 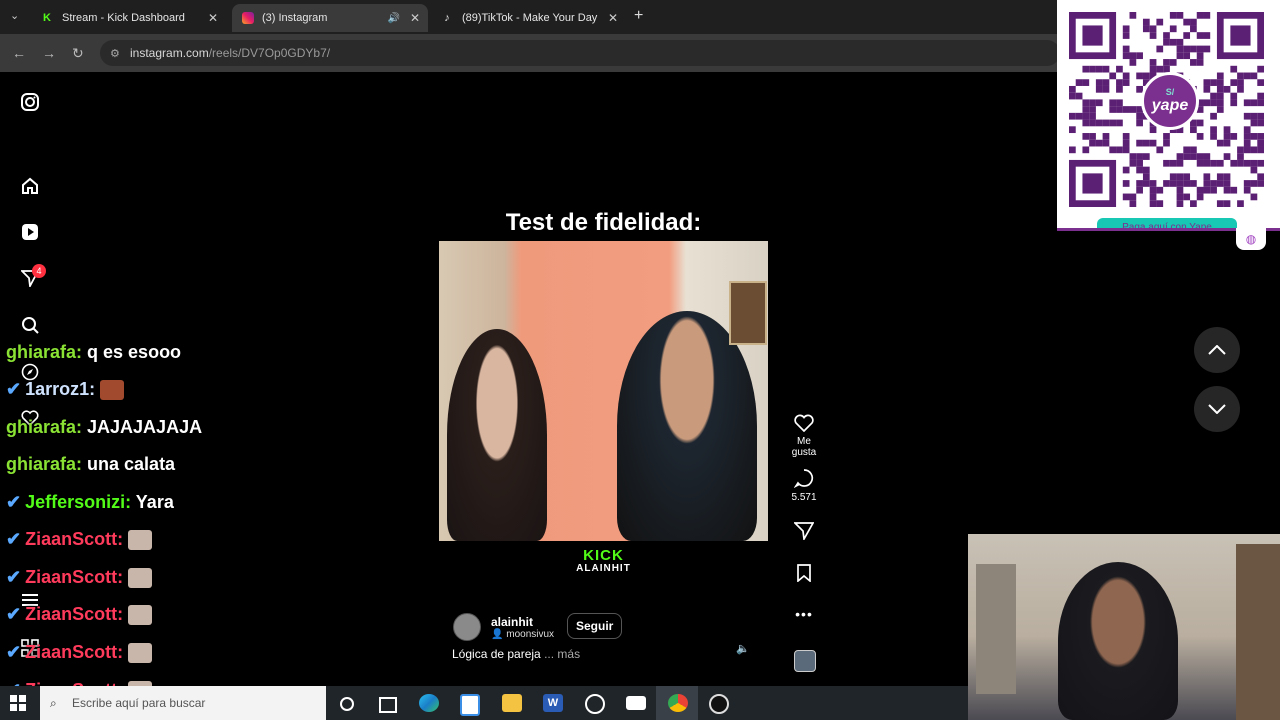 I want to click on store-icon, so click(x=470, y=705).